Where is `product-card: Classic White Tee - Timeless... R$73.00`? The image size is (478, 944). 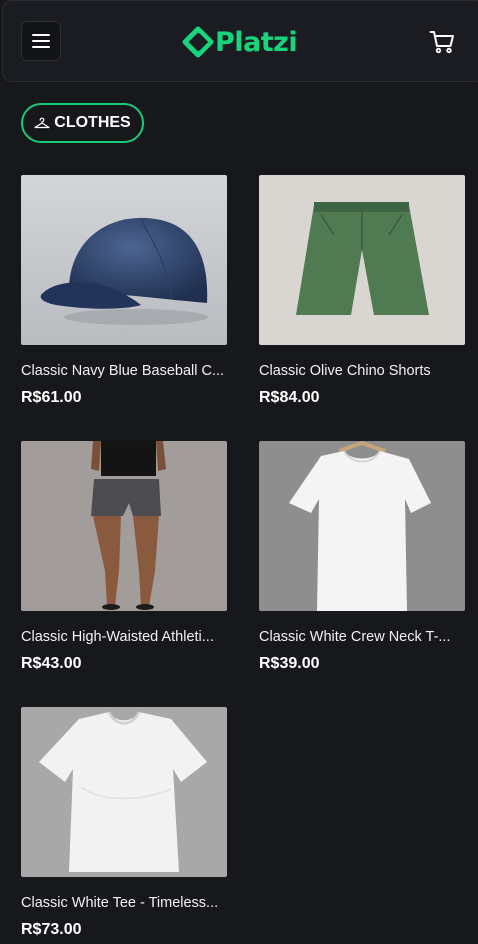 product-card: Classic White Tee - Timeless... R$73.00 is located at coordinates (124, 823).